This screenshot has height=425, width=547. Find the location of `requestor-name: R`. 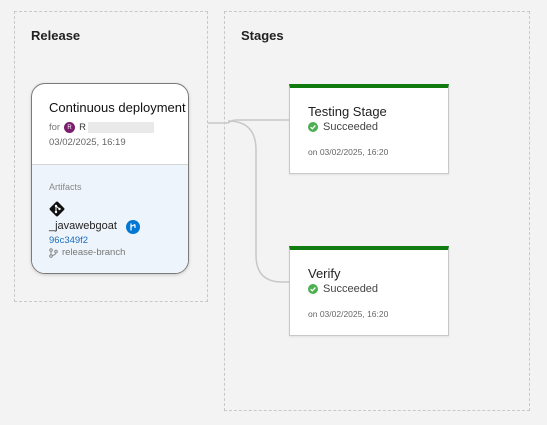

requestor-name: R is located at coordinates (82, 127).